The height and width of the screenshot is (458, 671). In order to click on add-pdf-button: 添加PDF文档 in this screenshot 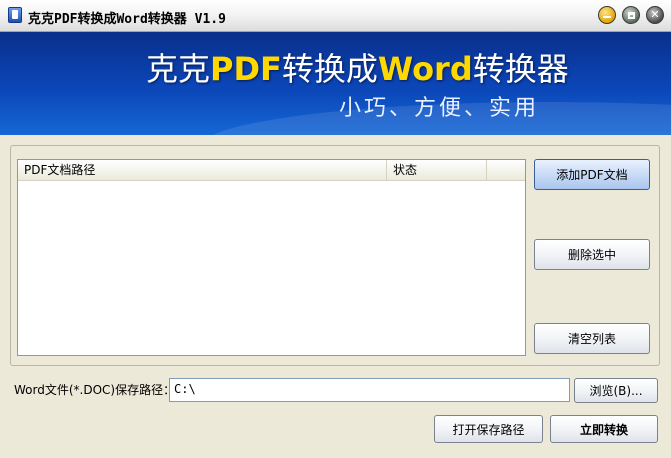, I will do `click(592, 174)`.